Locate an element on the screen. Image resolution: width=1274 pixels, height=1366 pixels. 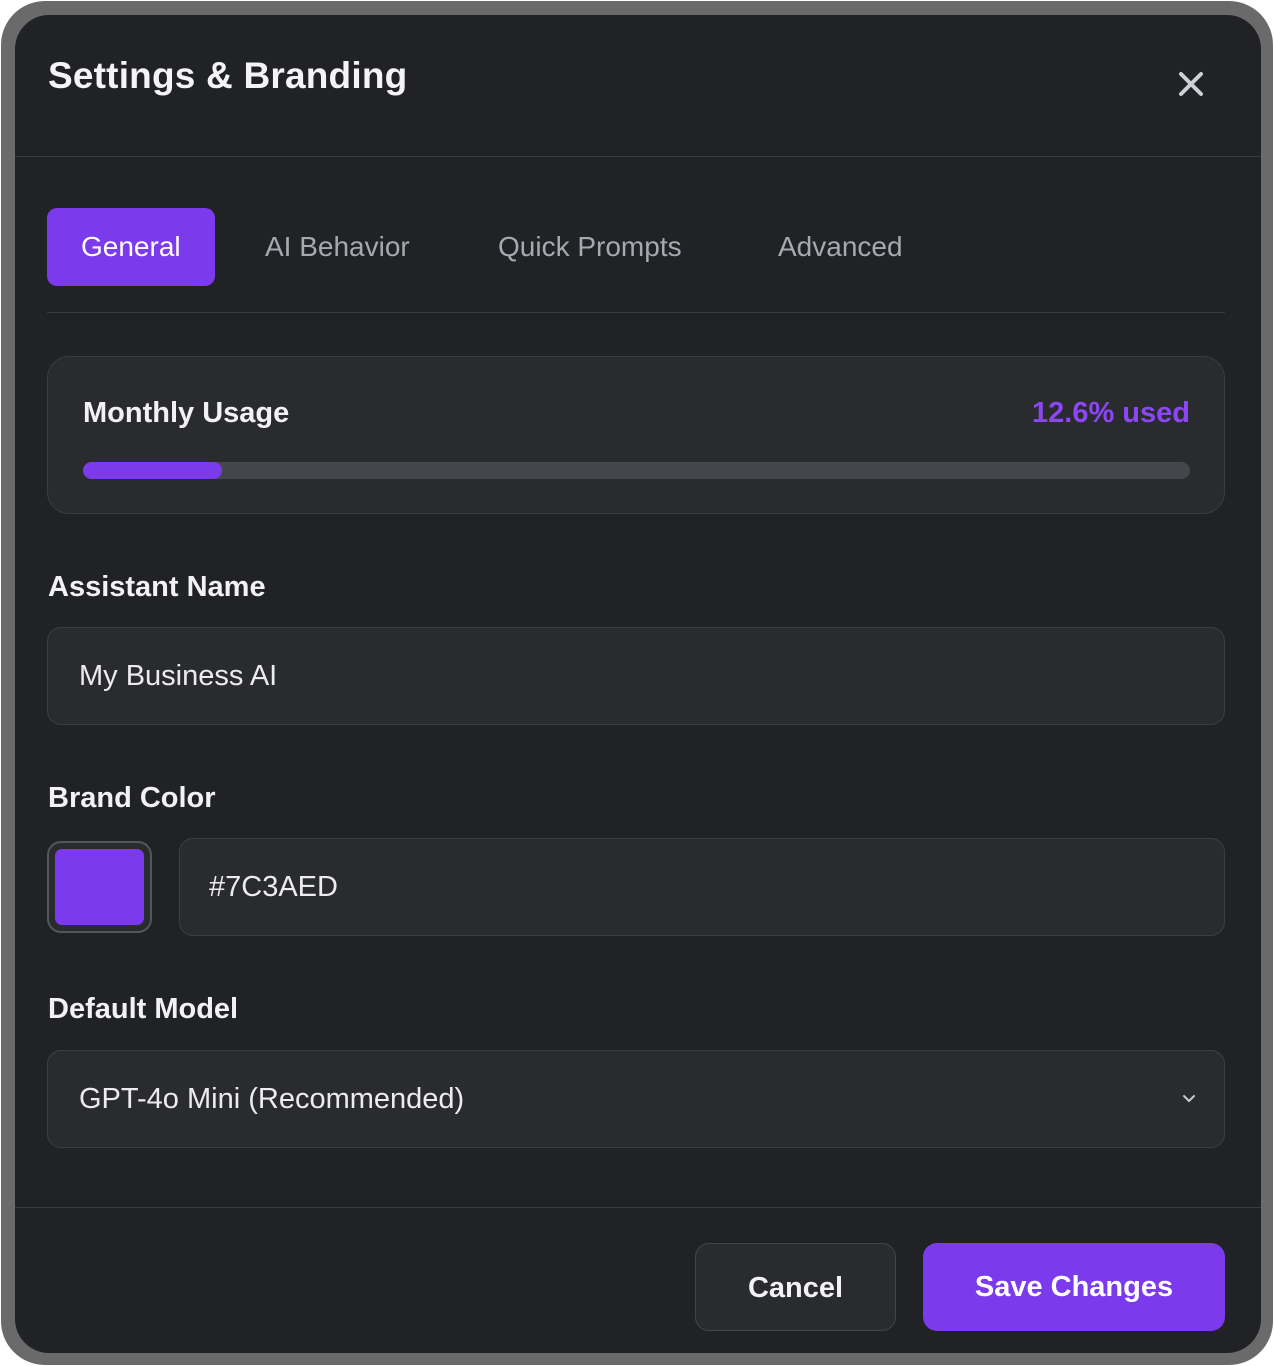
usage-progress-bar is located at coordinates (636, 470).